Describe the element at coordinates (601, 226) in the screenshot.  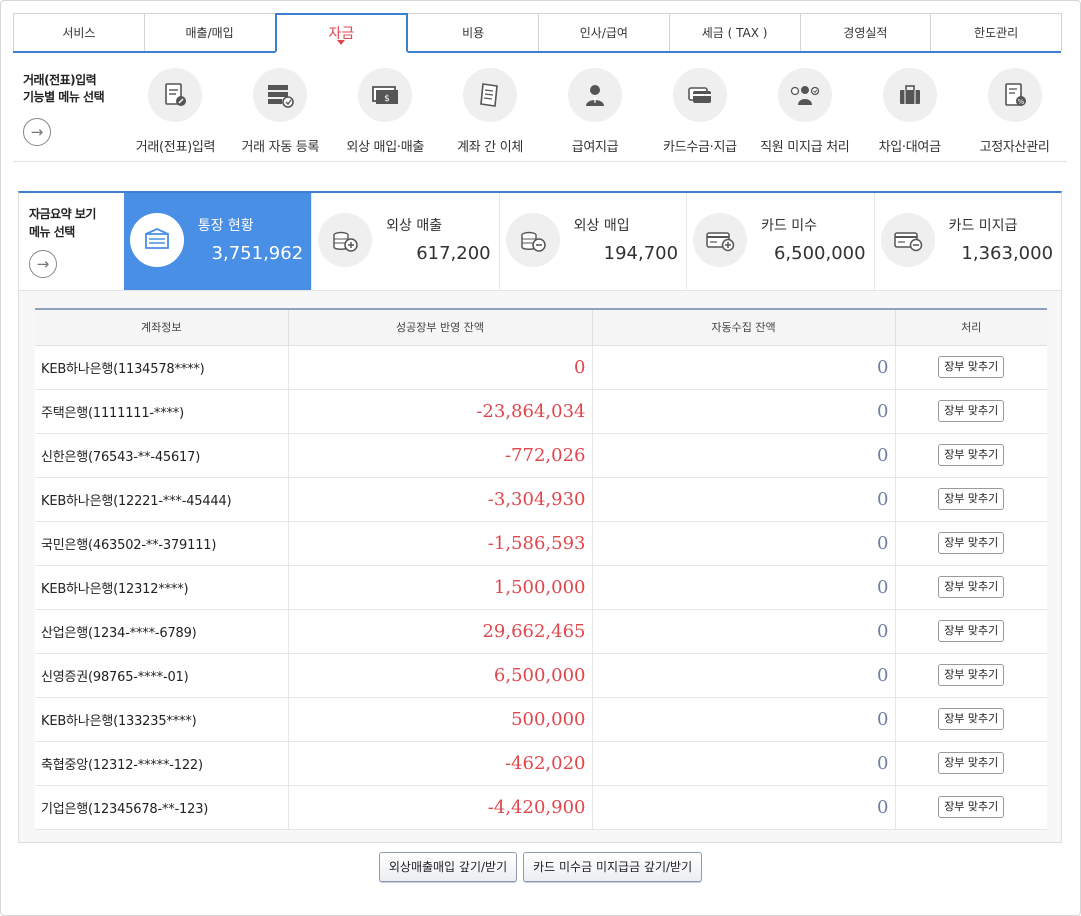
I see `summary-card-label: 외상 매입` at that location.